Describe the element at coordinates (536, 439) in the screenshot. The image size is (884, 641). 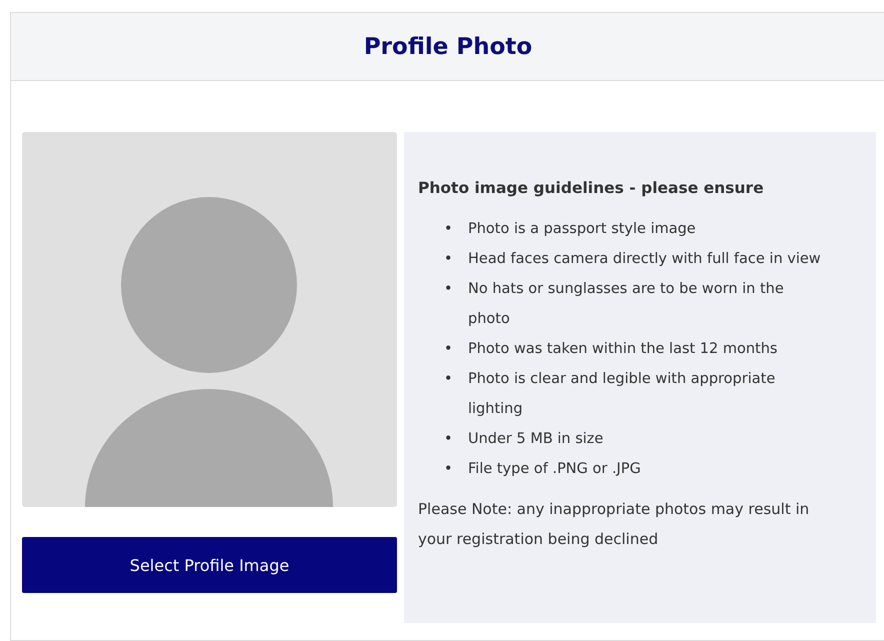
I see `guideline-item: Under 5 MB in size` at that location.